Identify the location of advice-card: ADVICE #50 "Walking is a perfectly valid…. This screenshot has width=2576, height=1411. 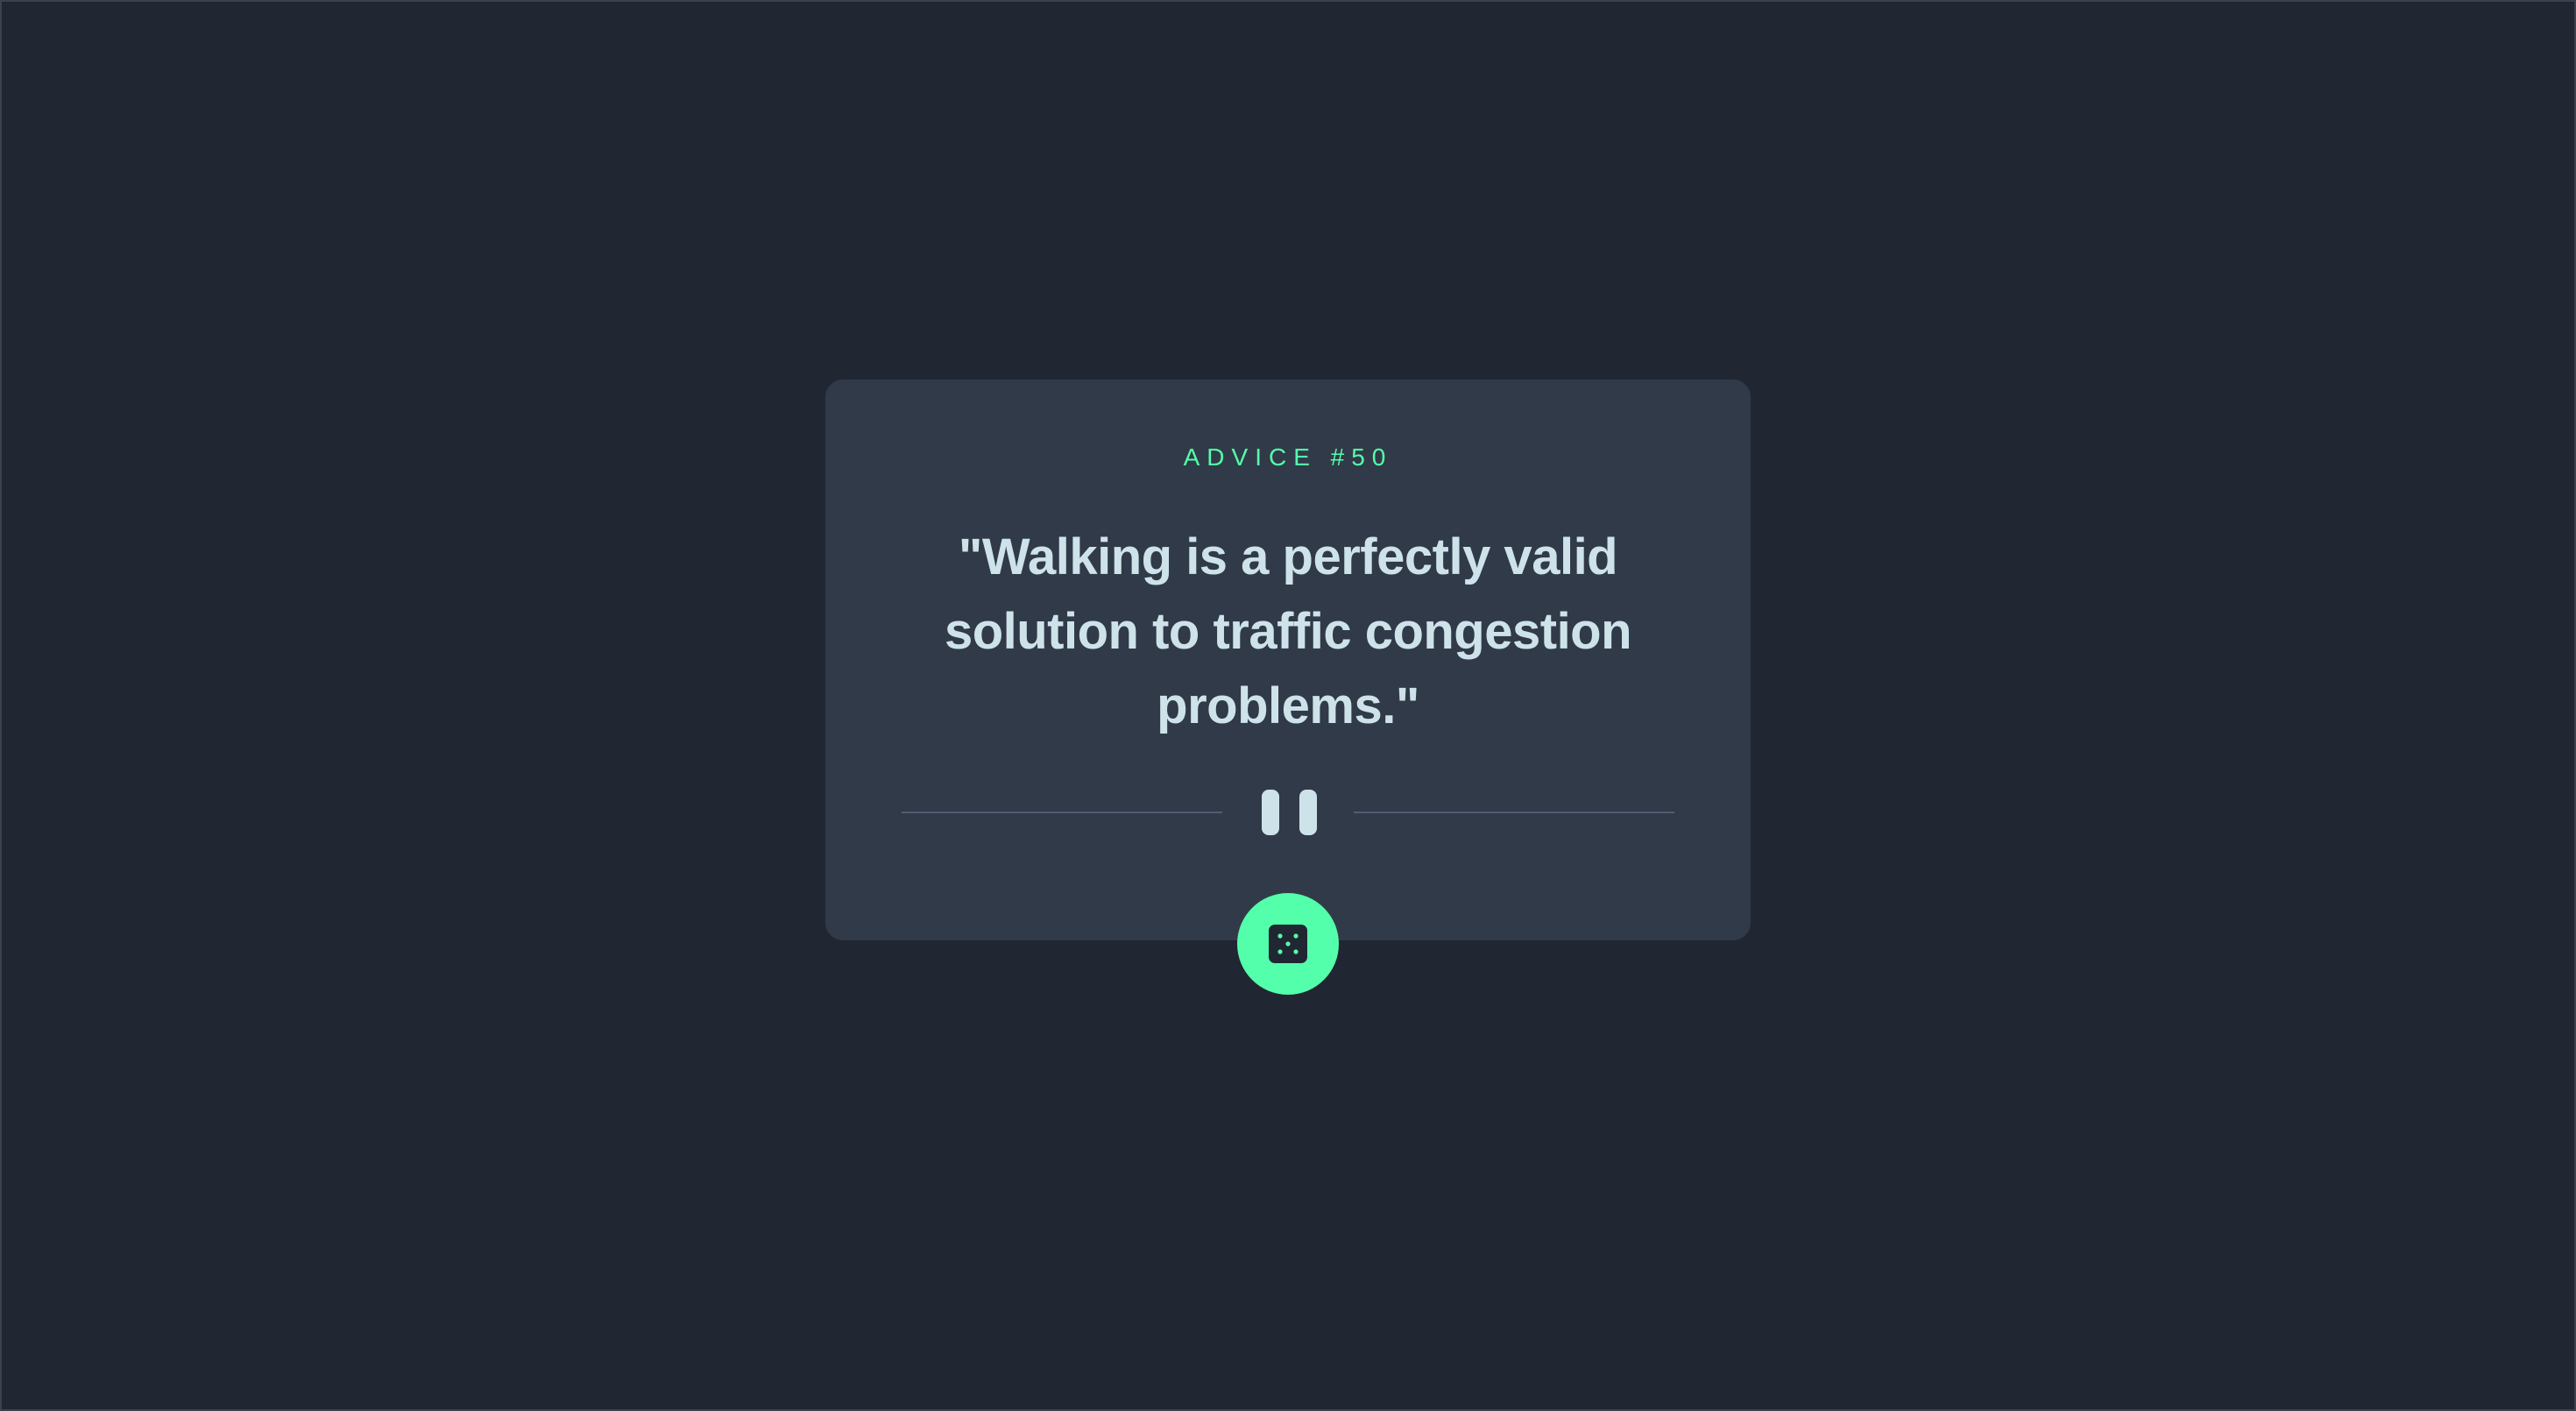
(1288, 659).